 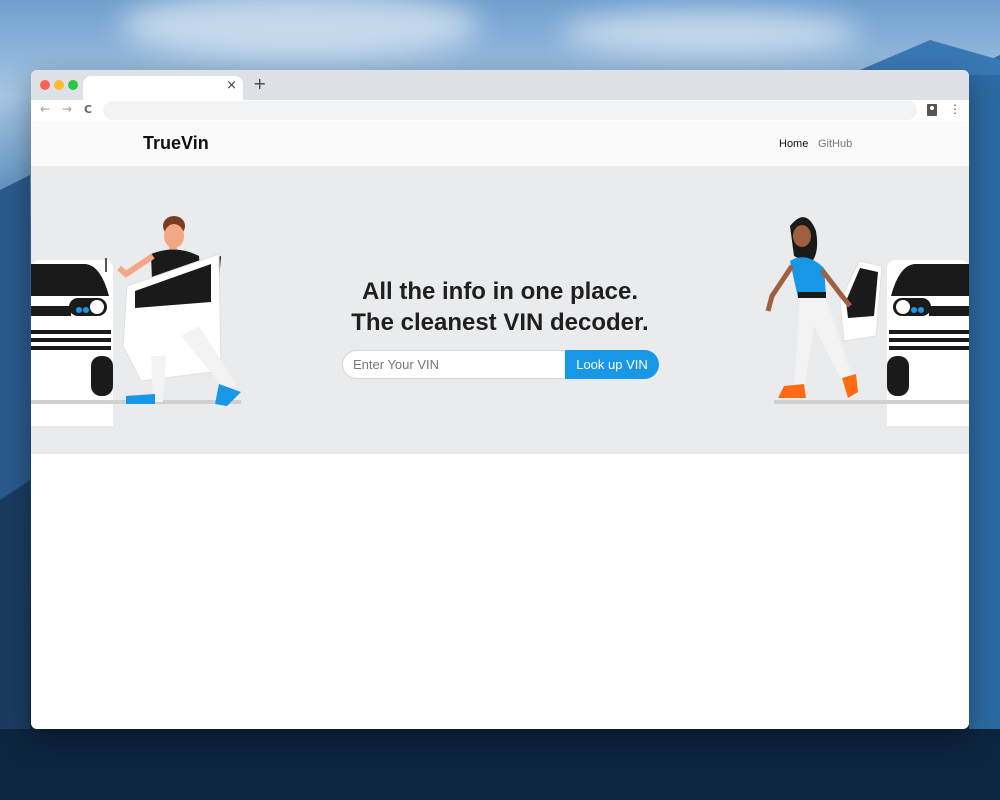 I want to click on nav-home-link: Home, so click(x=793, y=144).